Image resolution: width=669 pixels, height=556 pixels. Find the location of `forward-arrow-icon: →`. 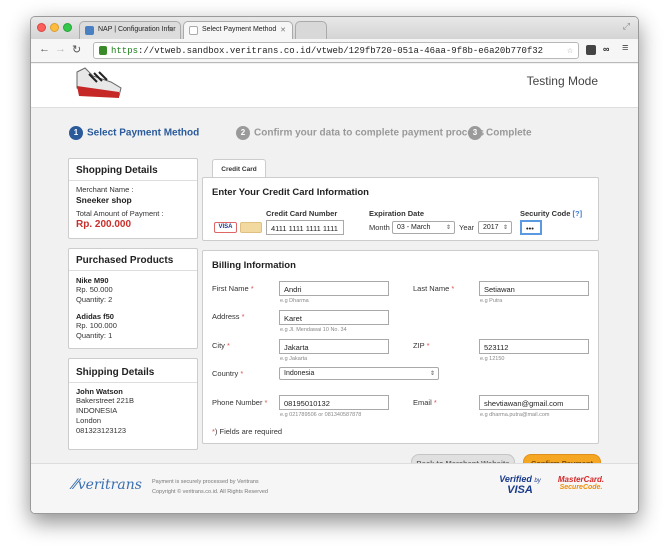

forward-arrow-icon: → is located at coordinates (60, 49).